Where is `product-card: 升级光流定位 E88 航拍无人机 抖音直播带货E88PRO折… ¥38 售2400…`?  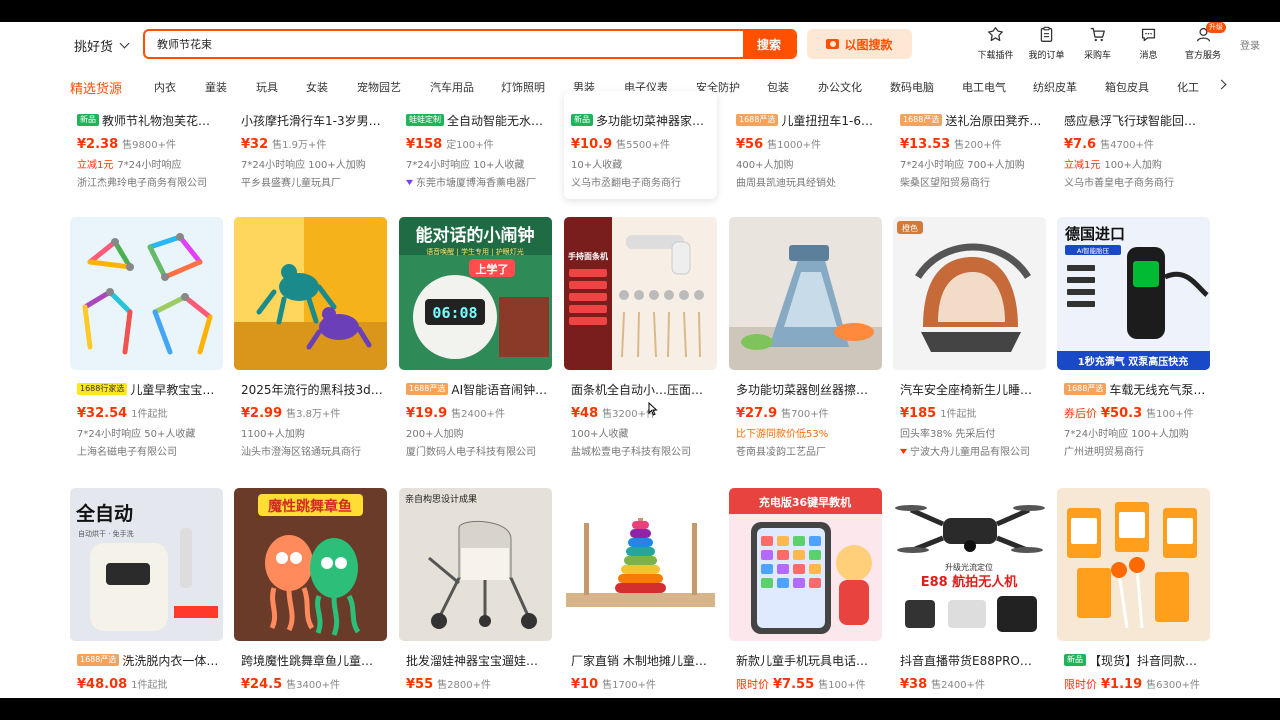
product-card: 升级光流定位 E88 航拍无人机 抖音直播带货E88PRO折… ¥38 售2400… is located at coordinates (969, 593).